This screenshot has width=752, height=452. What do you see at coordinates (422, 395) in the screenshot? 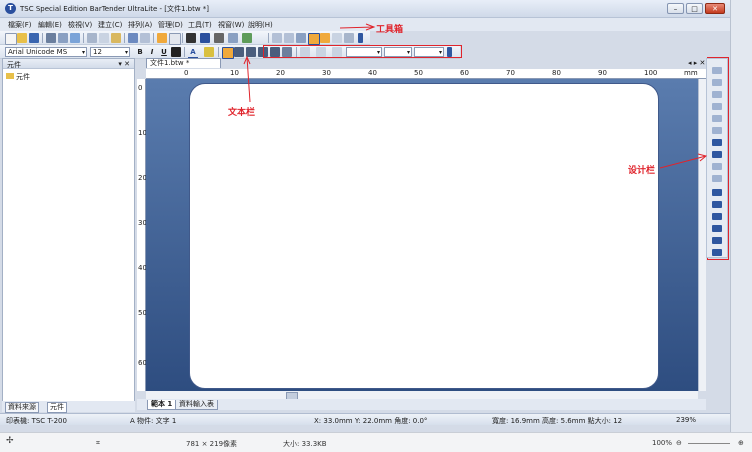
I see `horizontal-scrollbar` at bounding box center [422, 395].